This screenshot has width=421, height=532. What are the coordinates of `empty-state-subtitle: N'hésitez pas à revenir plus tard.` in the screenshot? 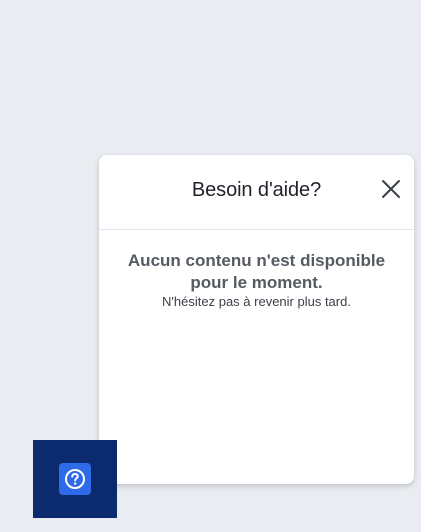 It's located at (256, 301).